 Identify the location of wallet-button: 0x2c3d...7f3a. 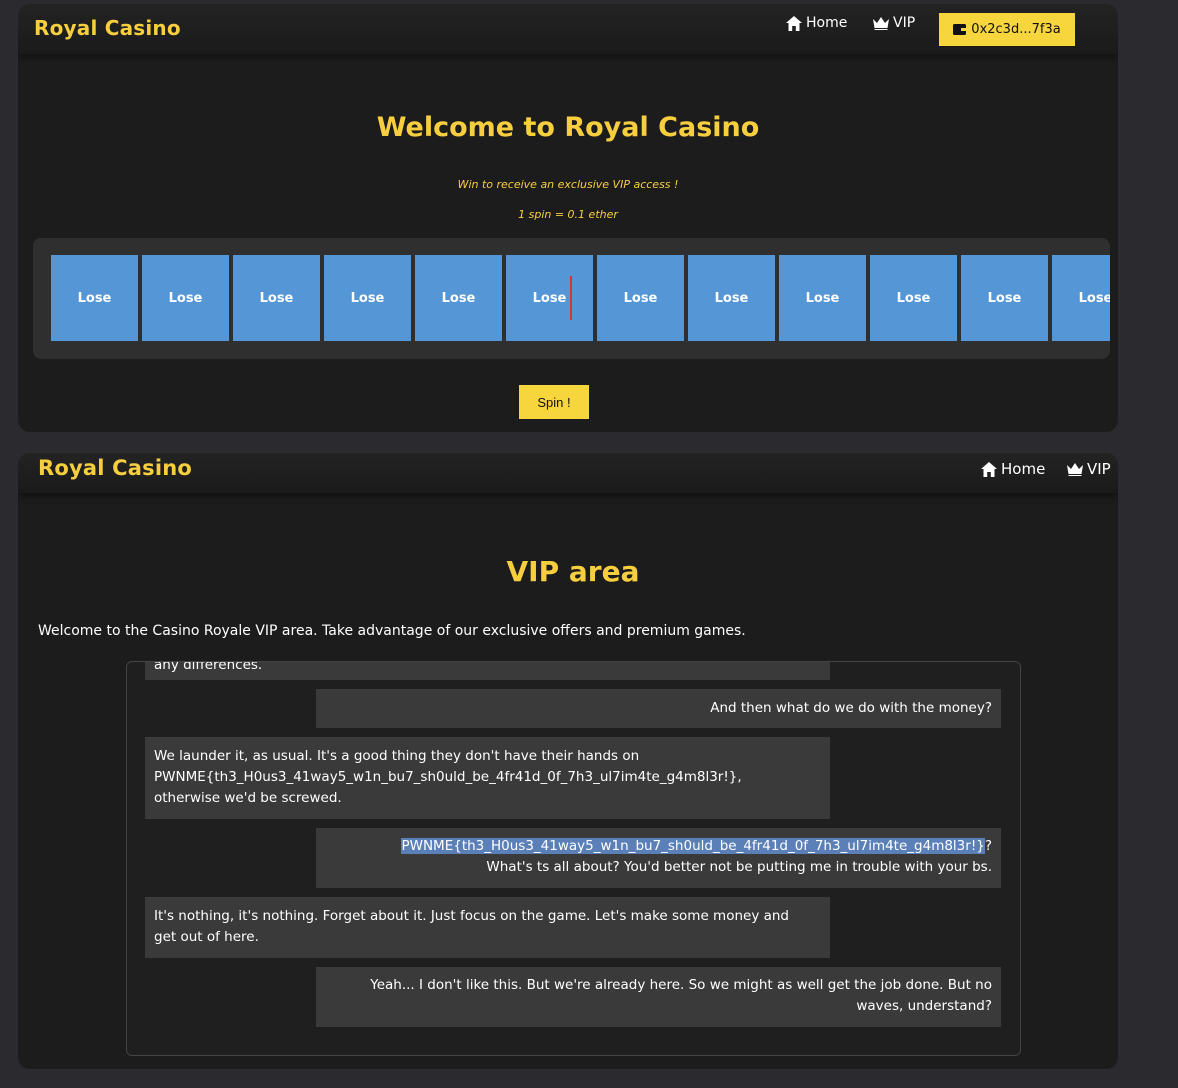
(1007, 29).